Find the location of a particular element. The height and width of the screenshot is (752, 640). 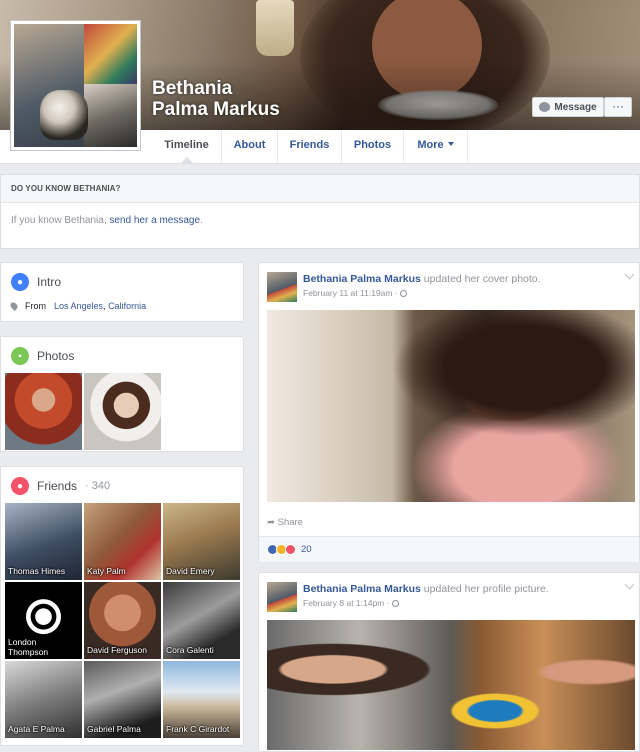

tab-friends: Friends is located at coordinates (310, 146).